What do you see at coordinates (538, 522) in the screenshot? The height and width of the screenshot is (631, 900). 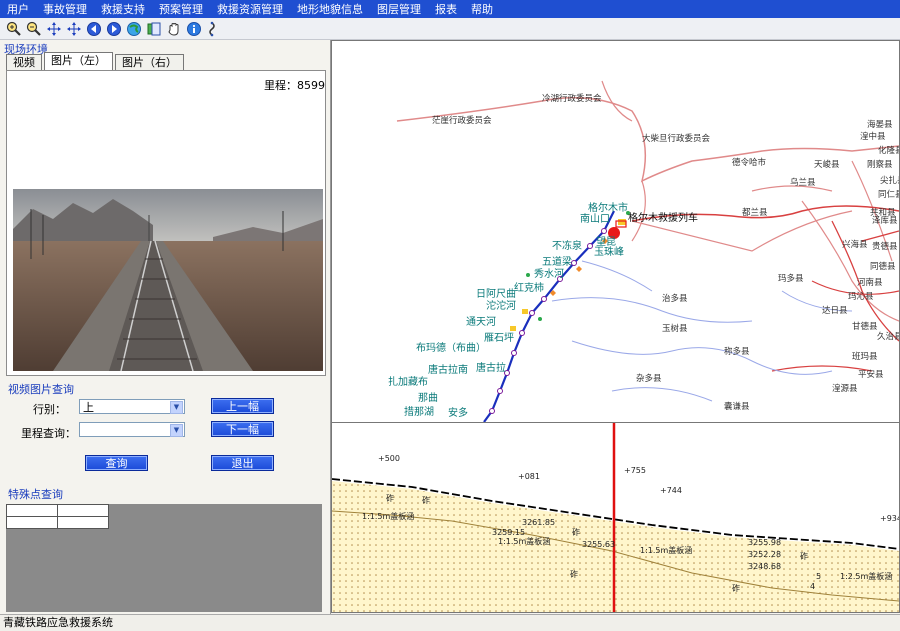 I see `value-label: 3261.85` at bounding box center [538, 522].